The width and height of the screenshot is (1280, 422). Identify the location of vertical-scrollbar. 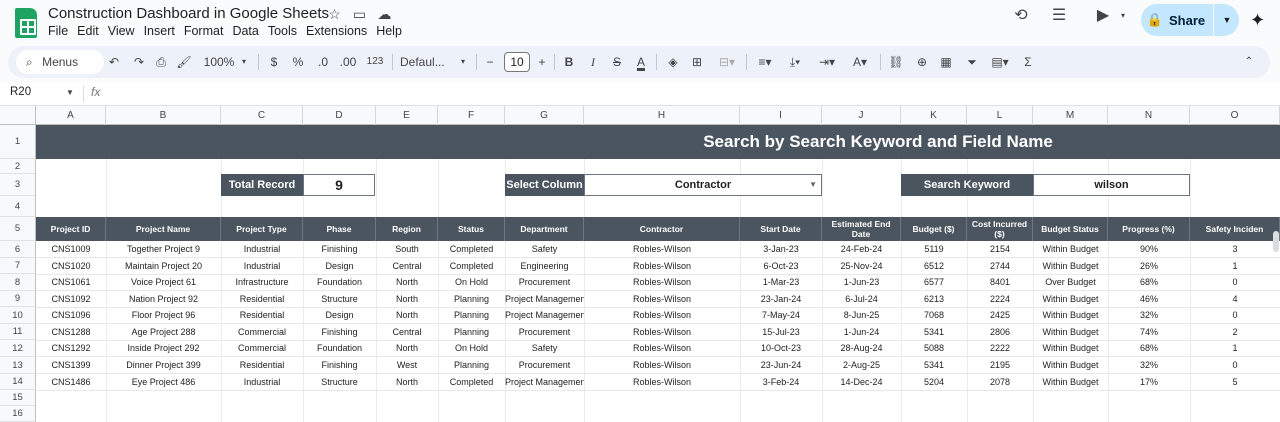
(1276, 241).